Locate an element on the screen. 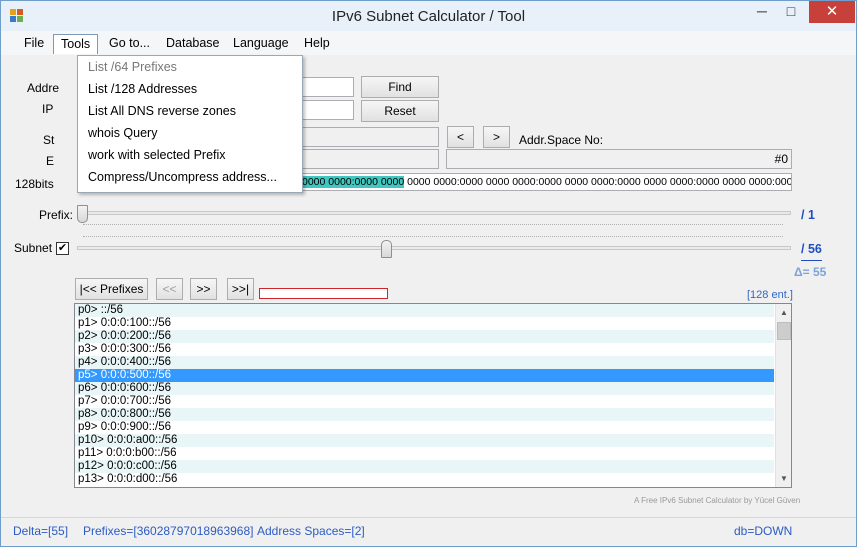 The image size is (857, 547). menu-item-list-128-addresses: List /128 Addresses is located at coordinates (190, 89).